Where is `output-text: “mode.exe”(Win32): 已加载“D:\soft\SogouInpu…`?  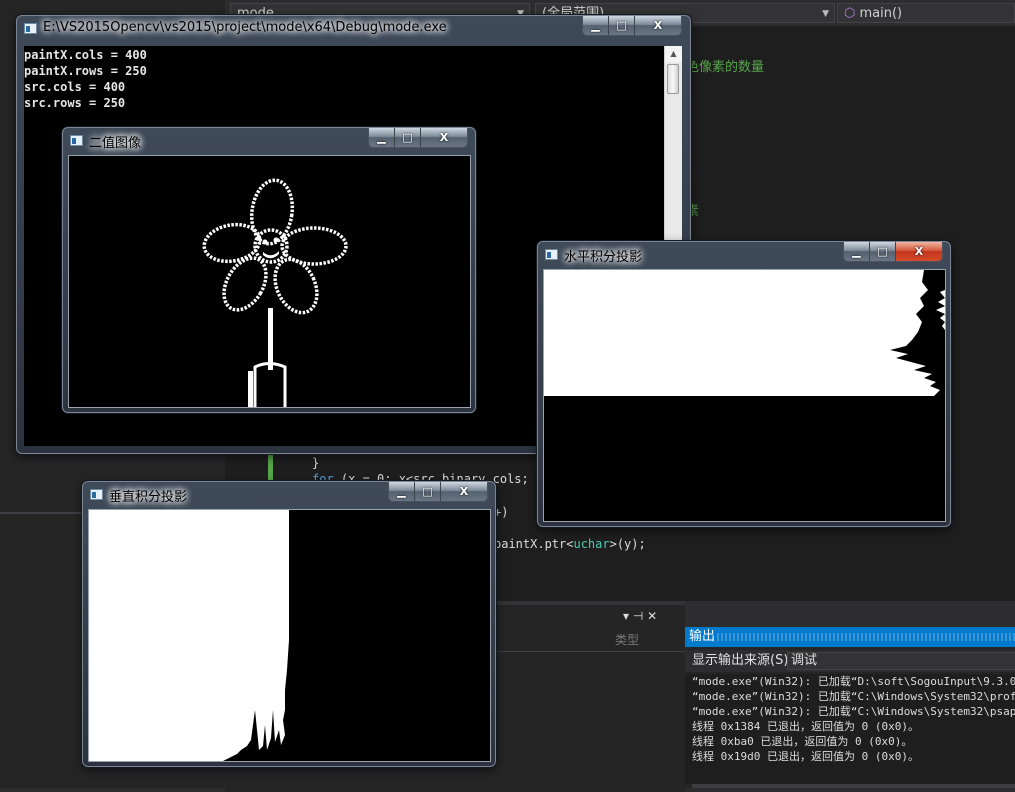
output-text: “mode.exe”(Win32): 已加载“D:\soft\SogouInpu… is located at coordinates (853, 729).